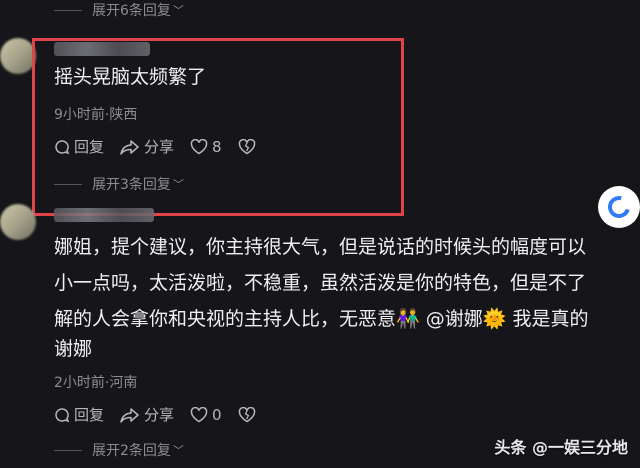  I want to click on comment-line: 谢娜, so click(73, 349).